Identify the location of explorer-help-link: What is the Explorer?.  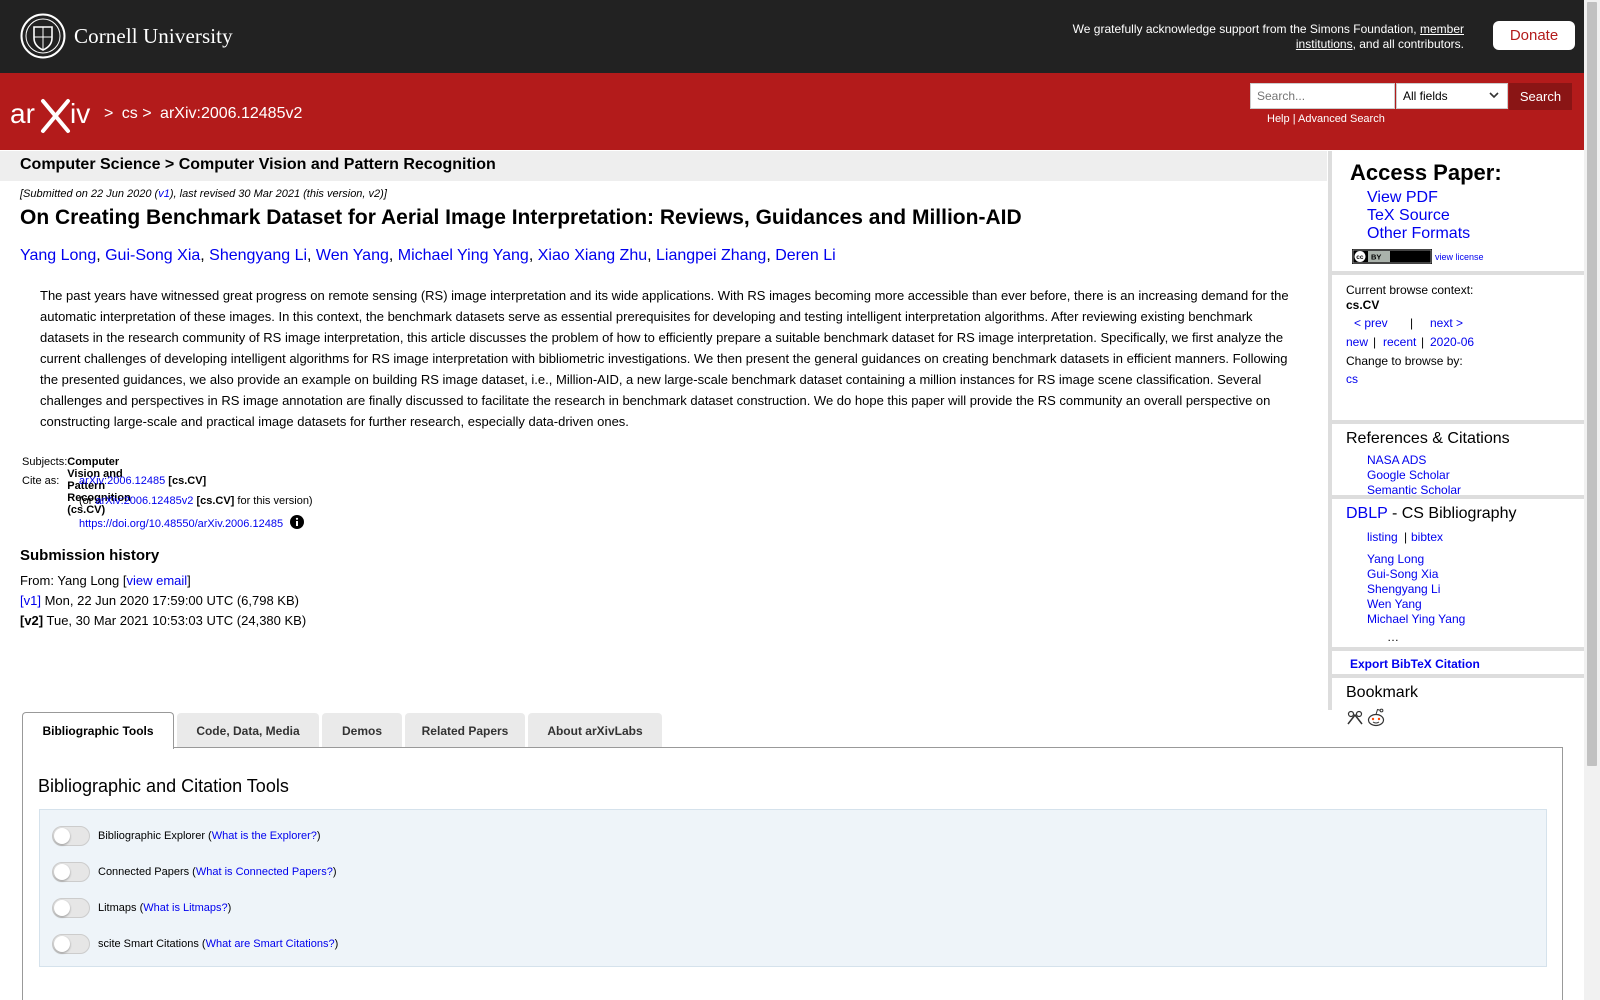
(264, 836).